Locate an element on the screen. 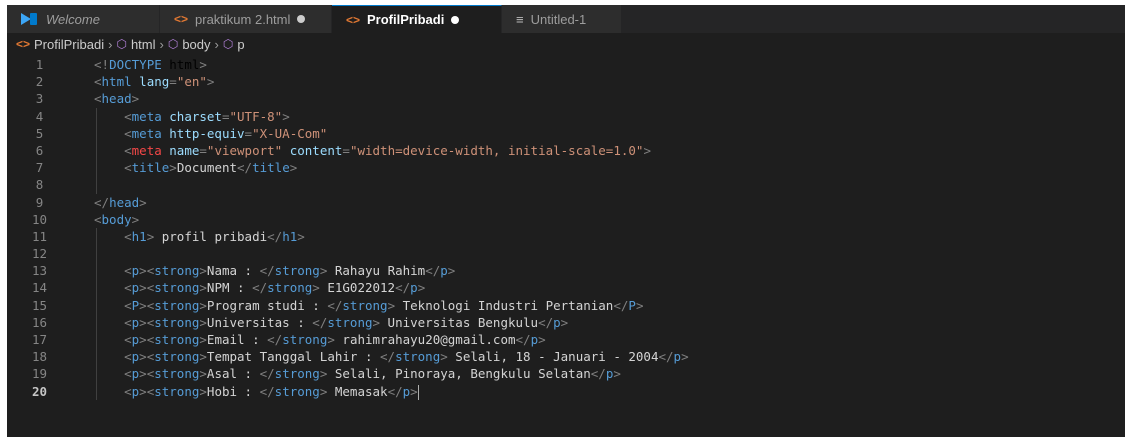  code-text: <h1> profil pribadi</h1> is located at coordinates (214, 236).